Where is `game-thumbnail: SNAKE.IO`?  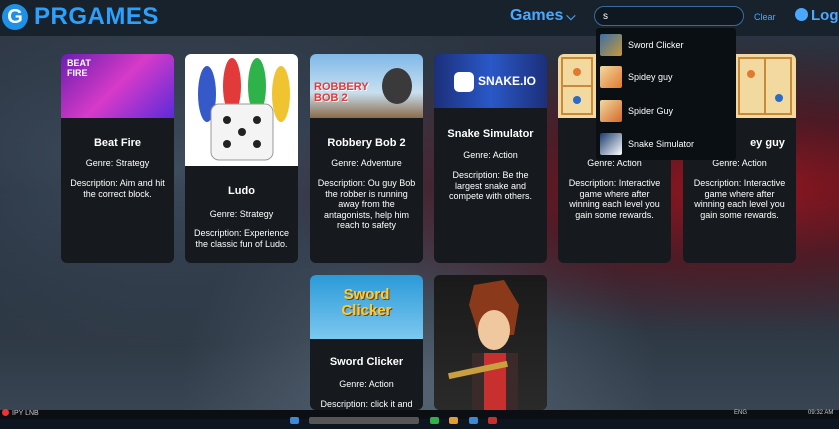 game-thumbnail: SNAKE.IO is located at coordinates (490, 81).